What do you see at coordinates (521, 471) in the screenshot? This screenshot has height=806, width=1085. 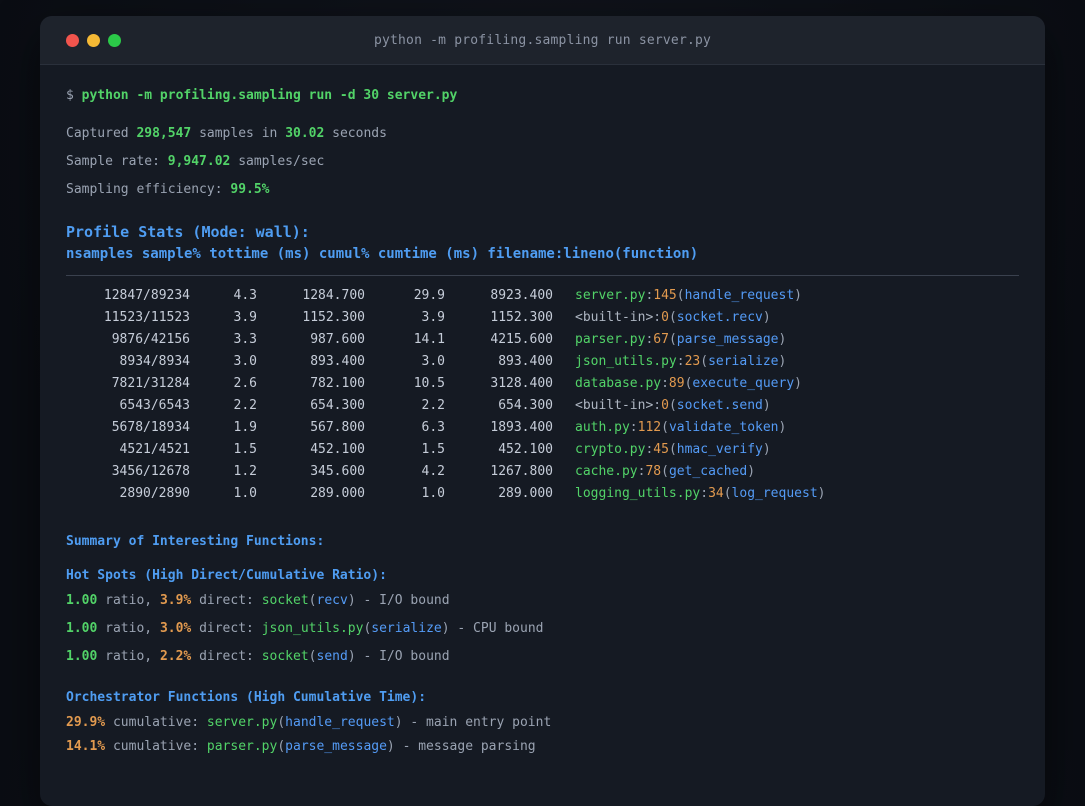 I see `col-cumtime: 1267.800` at bounding box center [521, 471].